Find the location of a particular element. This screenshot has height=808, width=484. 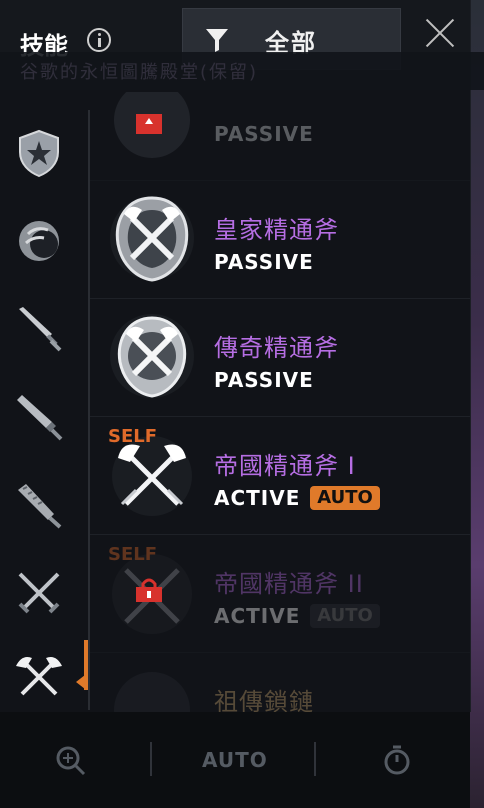

legendary-axe-emblem-icon is located at coordinates (152, 356).